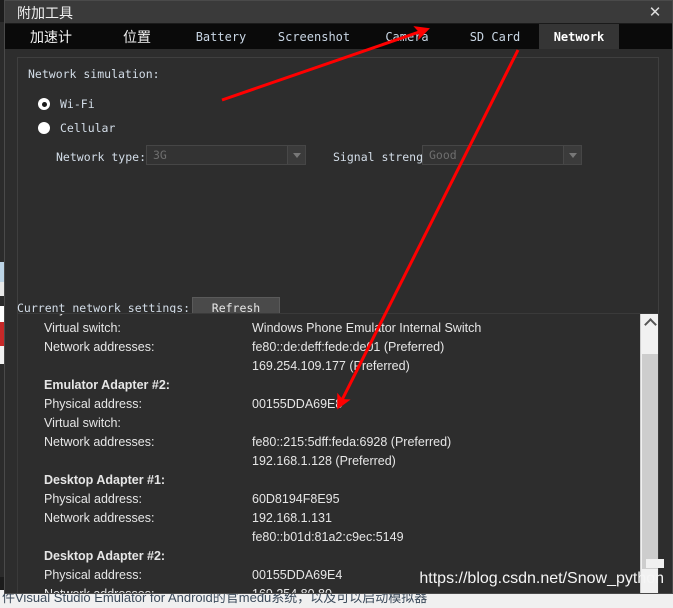  What do you see at coordinates (495, 36) in the screenshot?
I see `tab-sd-card: SD Card` at bounding box center [495, 36].